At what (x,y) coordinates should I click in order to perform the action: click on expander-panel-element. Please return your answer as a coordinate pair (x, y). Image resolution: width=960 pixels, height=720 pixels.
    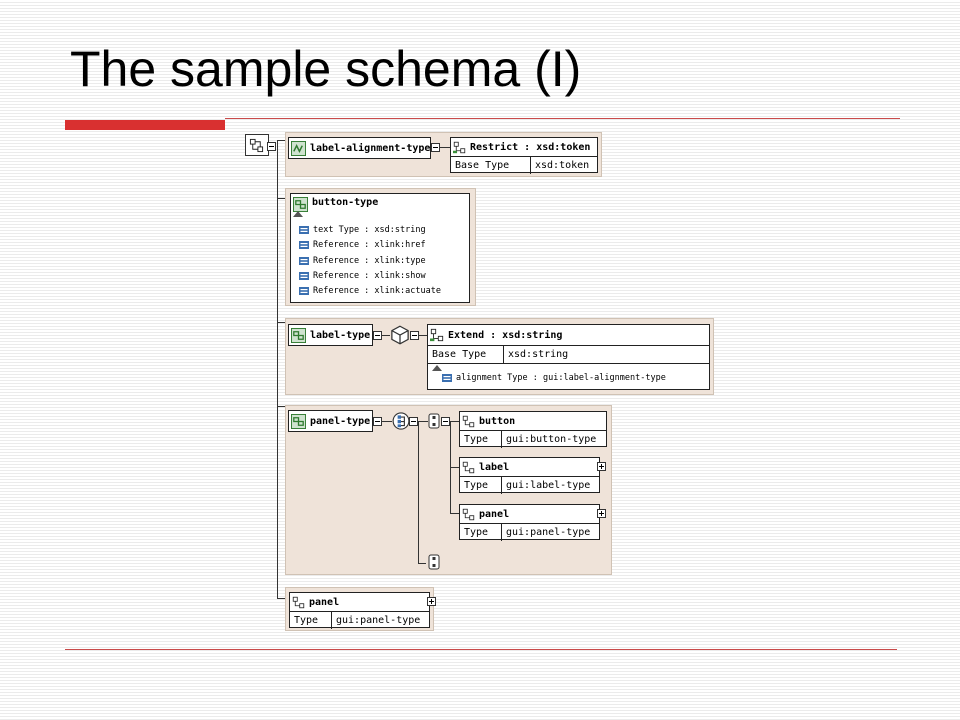
    Looking at the image, I should click on (601, 513).